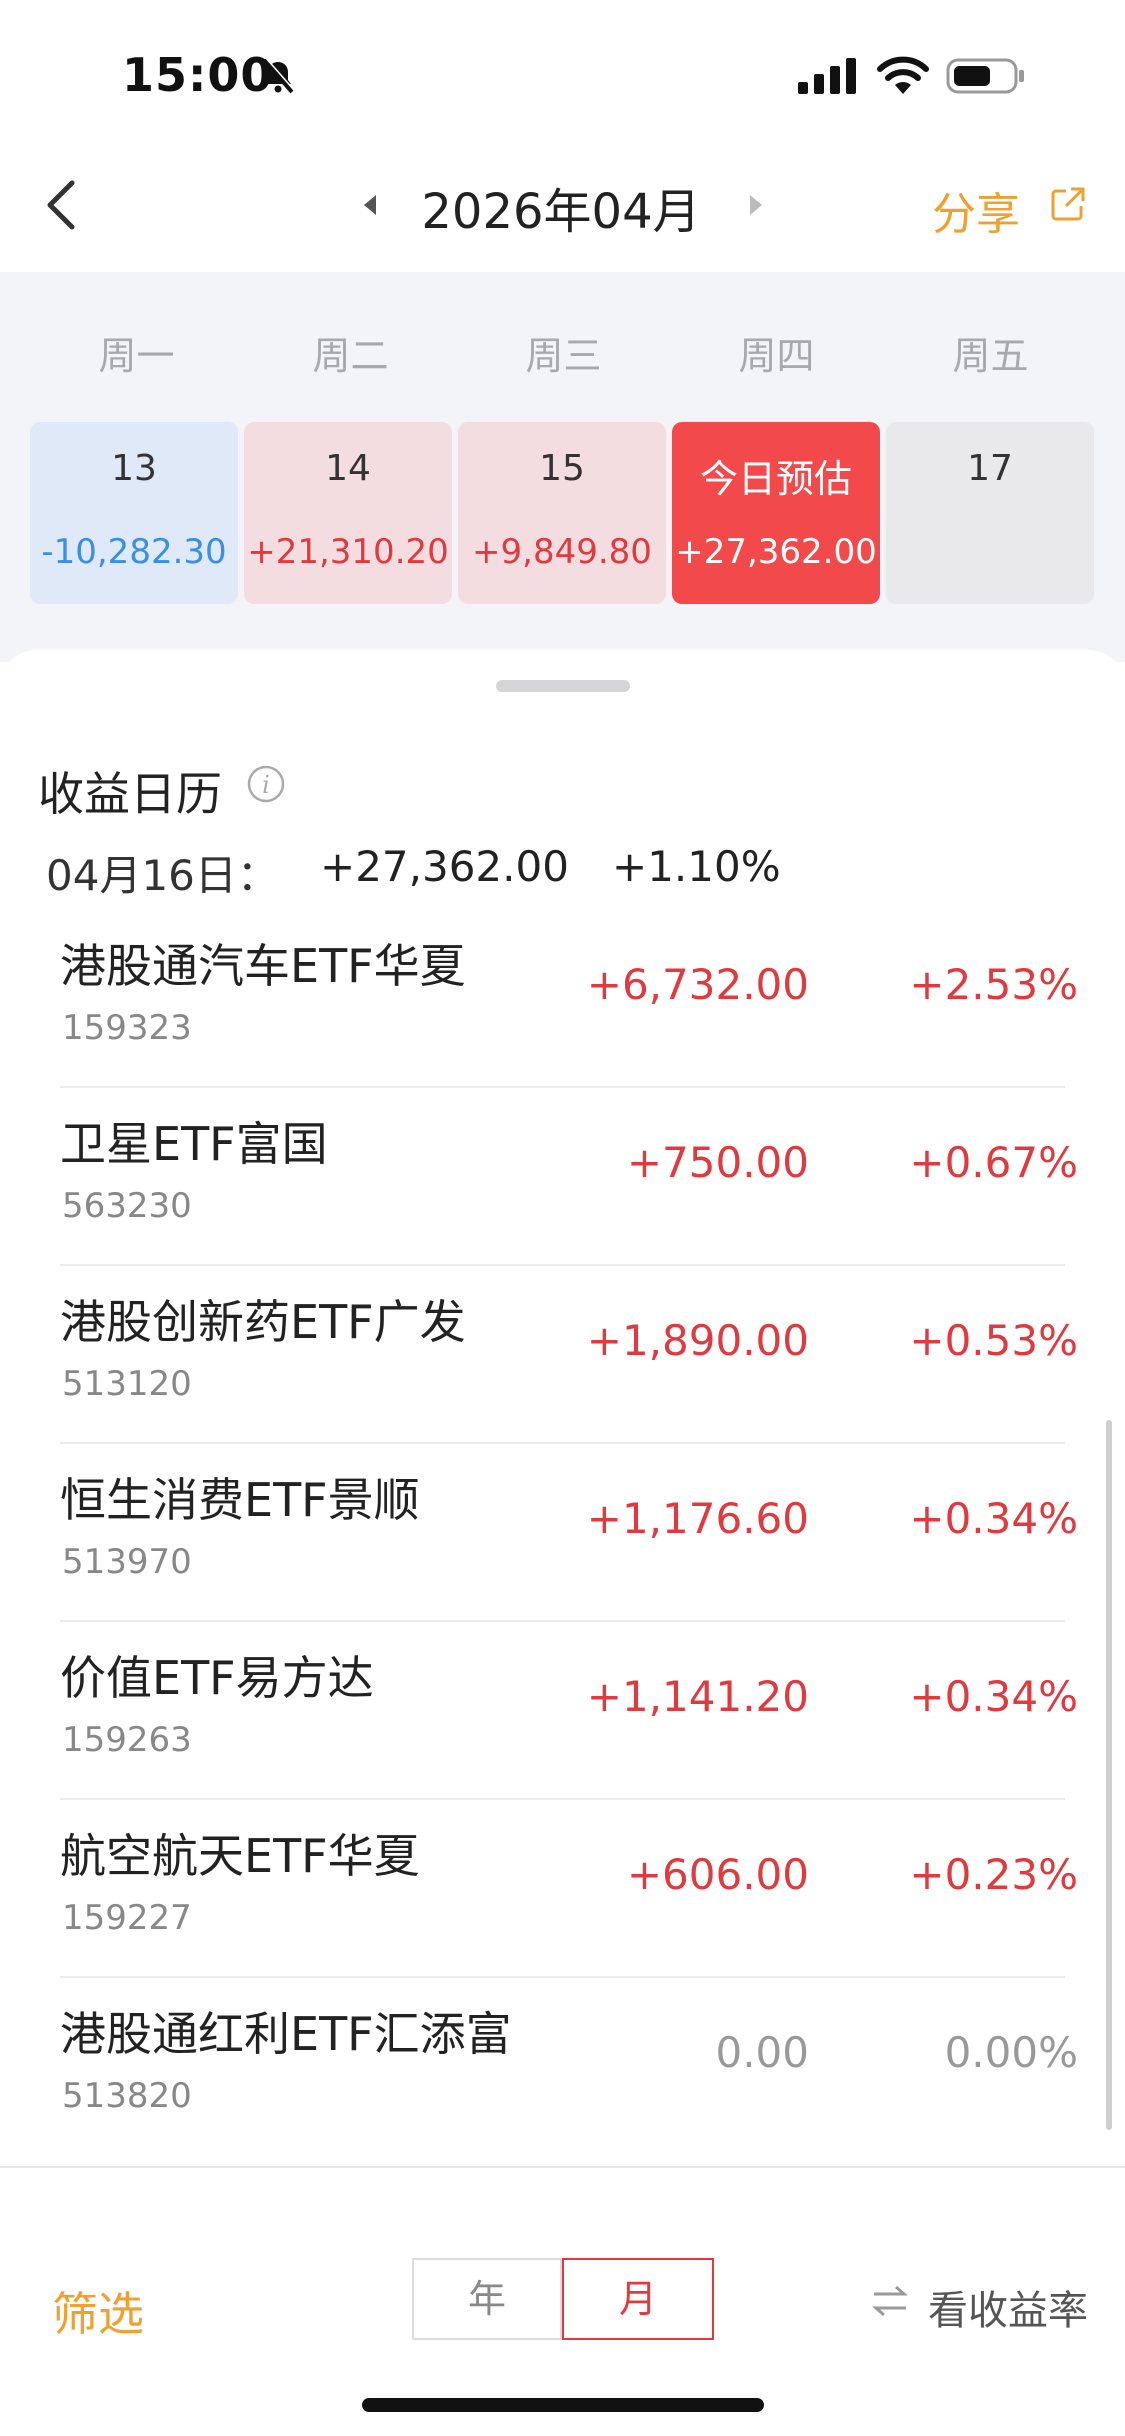 Image resolution: width=1125 pixels, height=2436 pixels. What do you see at coordinates (717, 1874) in the screenshot?
I see `holding-amount: +606.00` at bounding box center [717, 1874].